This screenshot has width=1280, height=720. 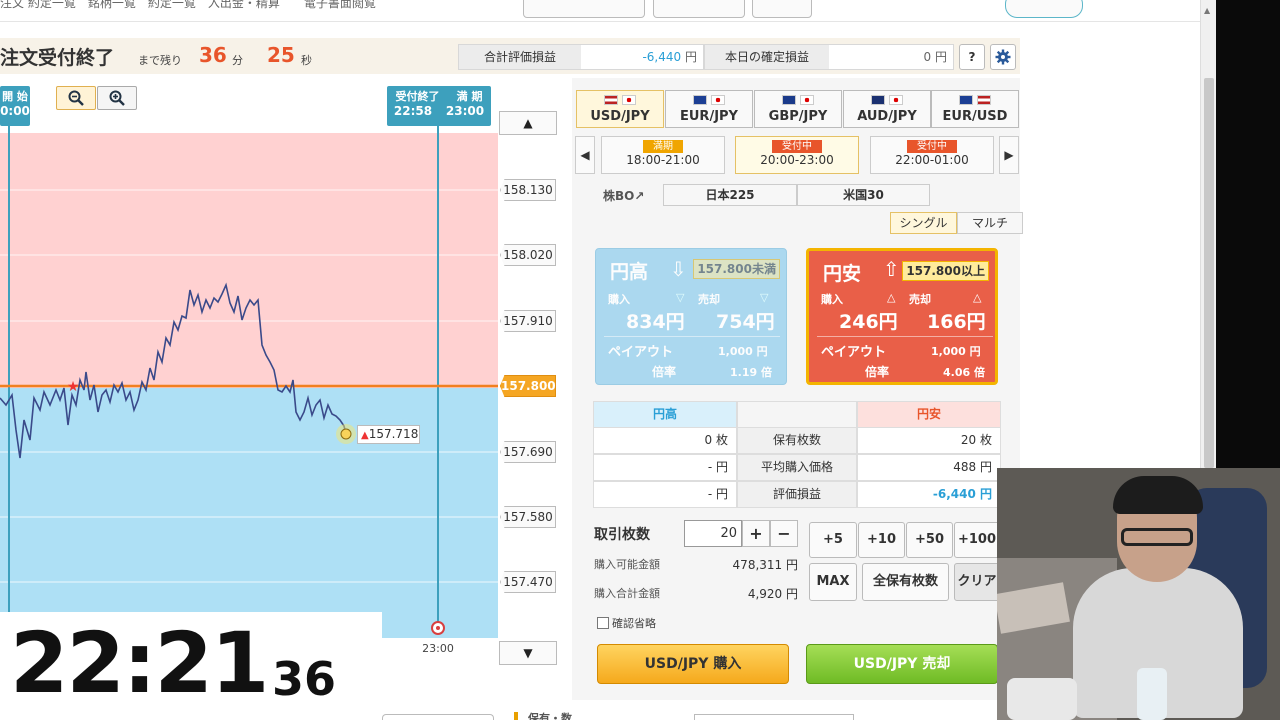 What do you see at coordinates (693, 664) in the screenshot?
I see `buy-button: USD/JPY 購入` at bounding box center [693, 664].